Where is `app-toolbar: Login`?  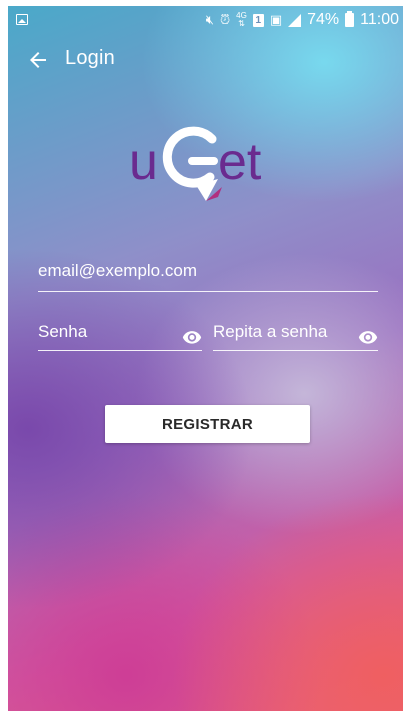
app-toolbar: Login is located at coordinates (205, 58).